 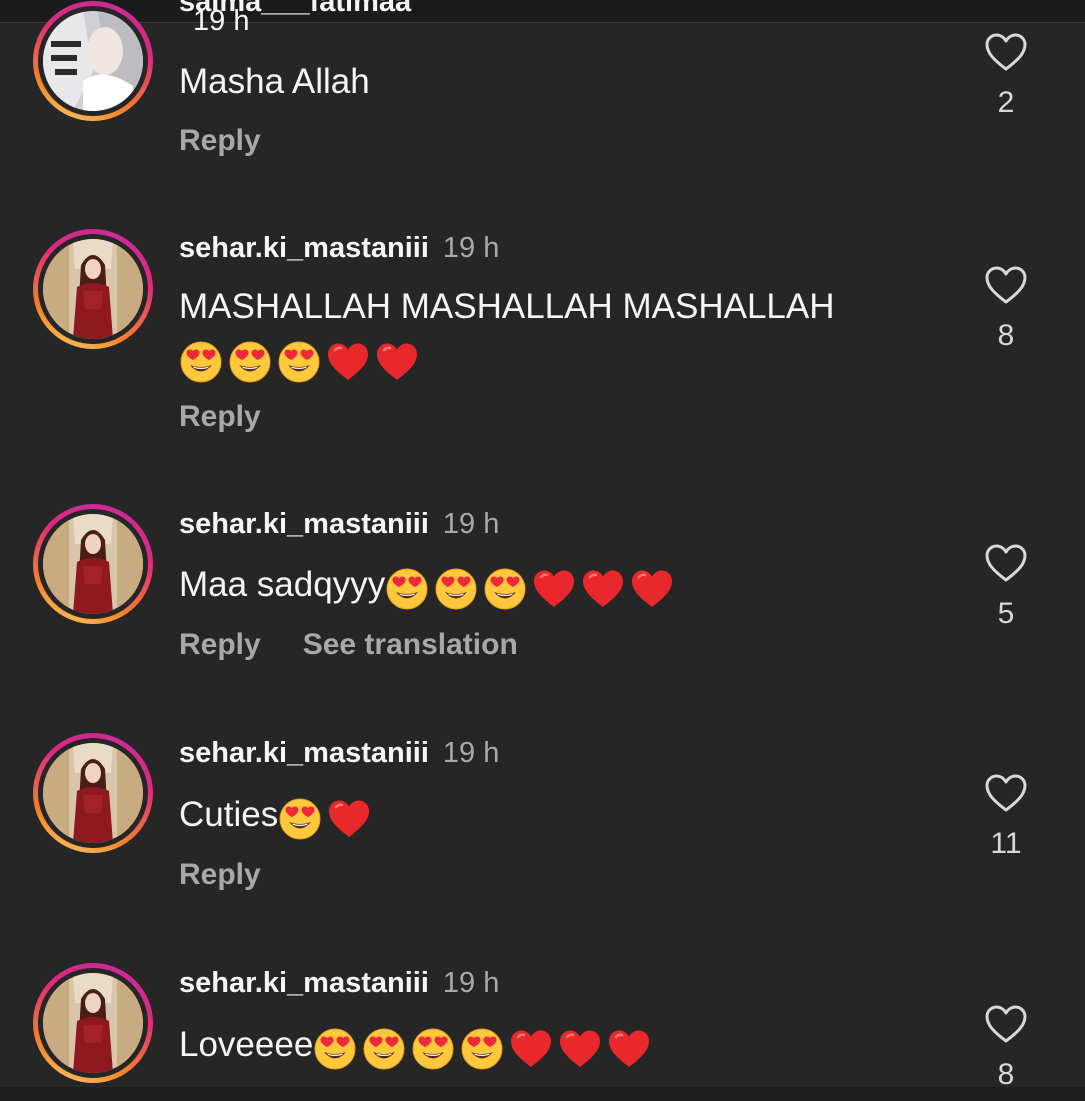 I want to click on bottom-edge, so click(x=542, y=1094).